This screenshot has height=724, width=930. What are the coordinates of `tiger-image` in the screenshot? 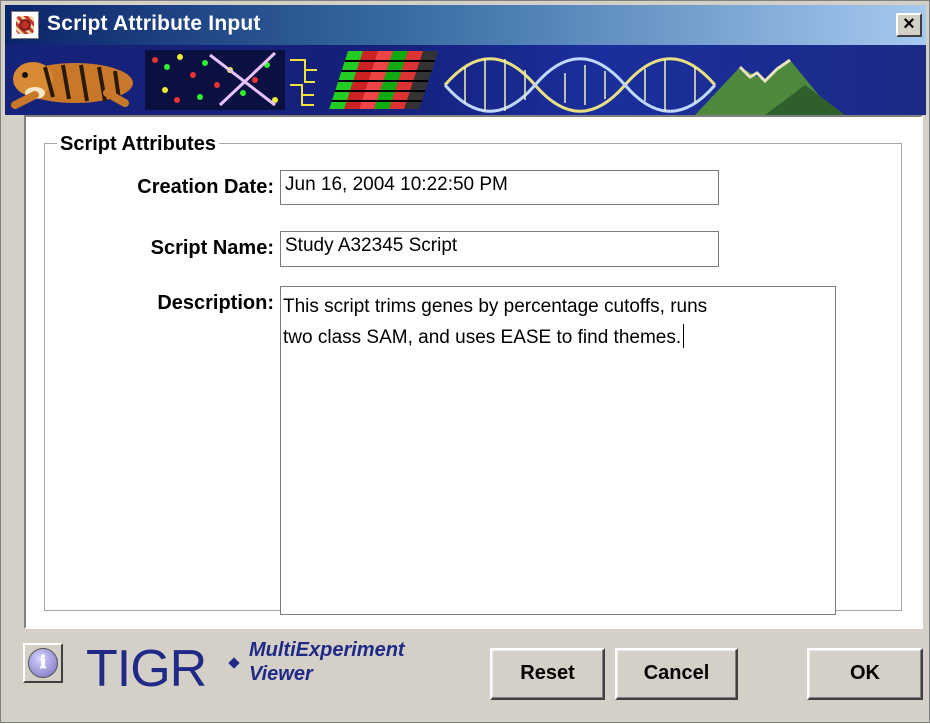 It's located at (72, 85).